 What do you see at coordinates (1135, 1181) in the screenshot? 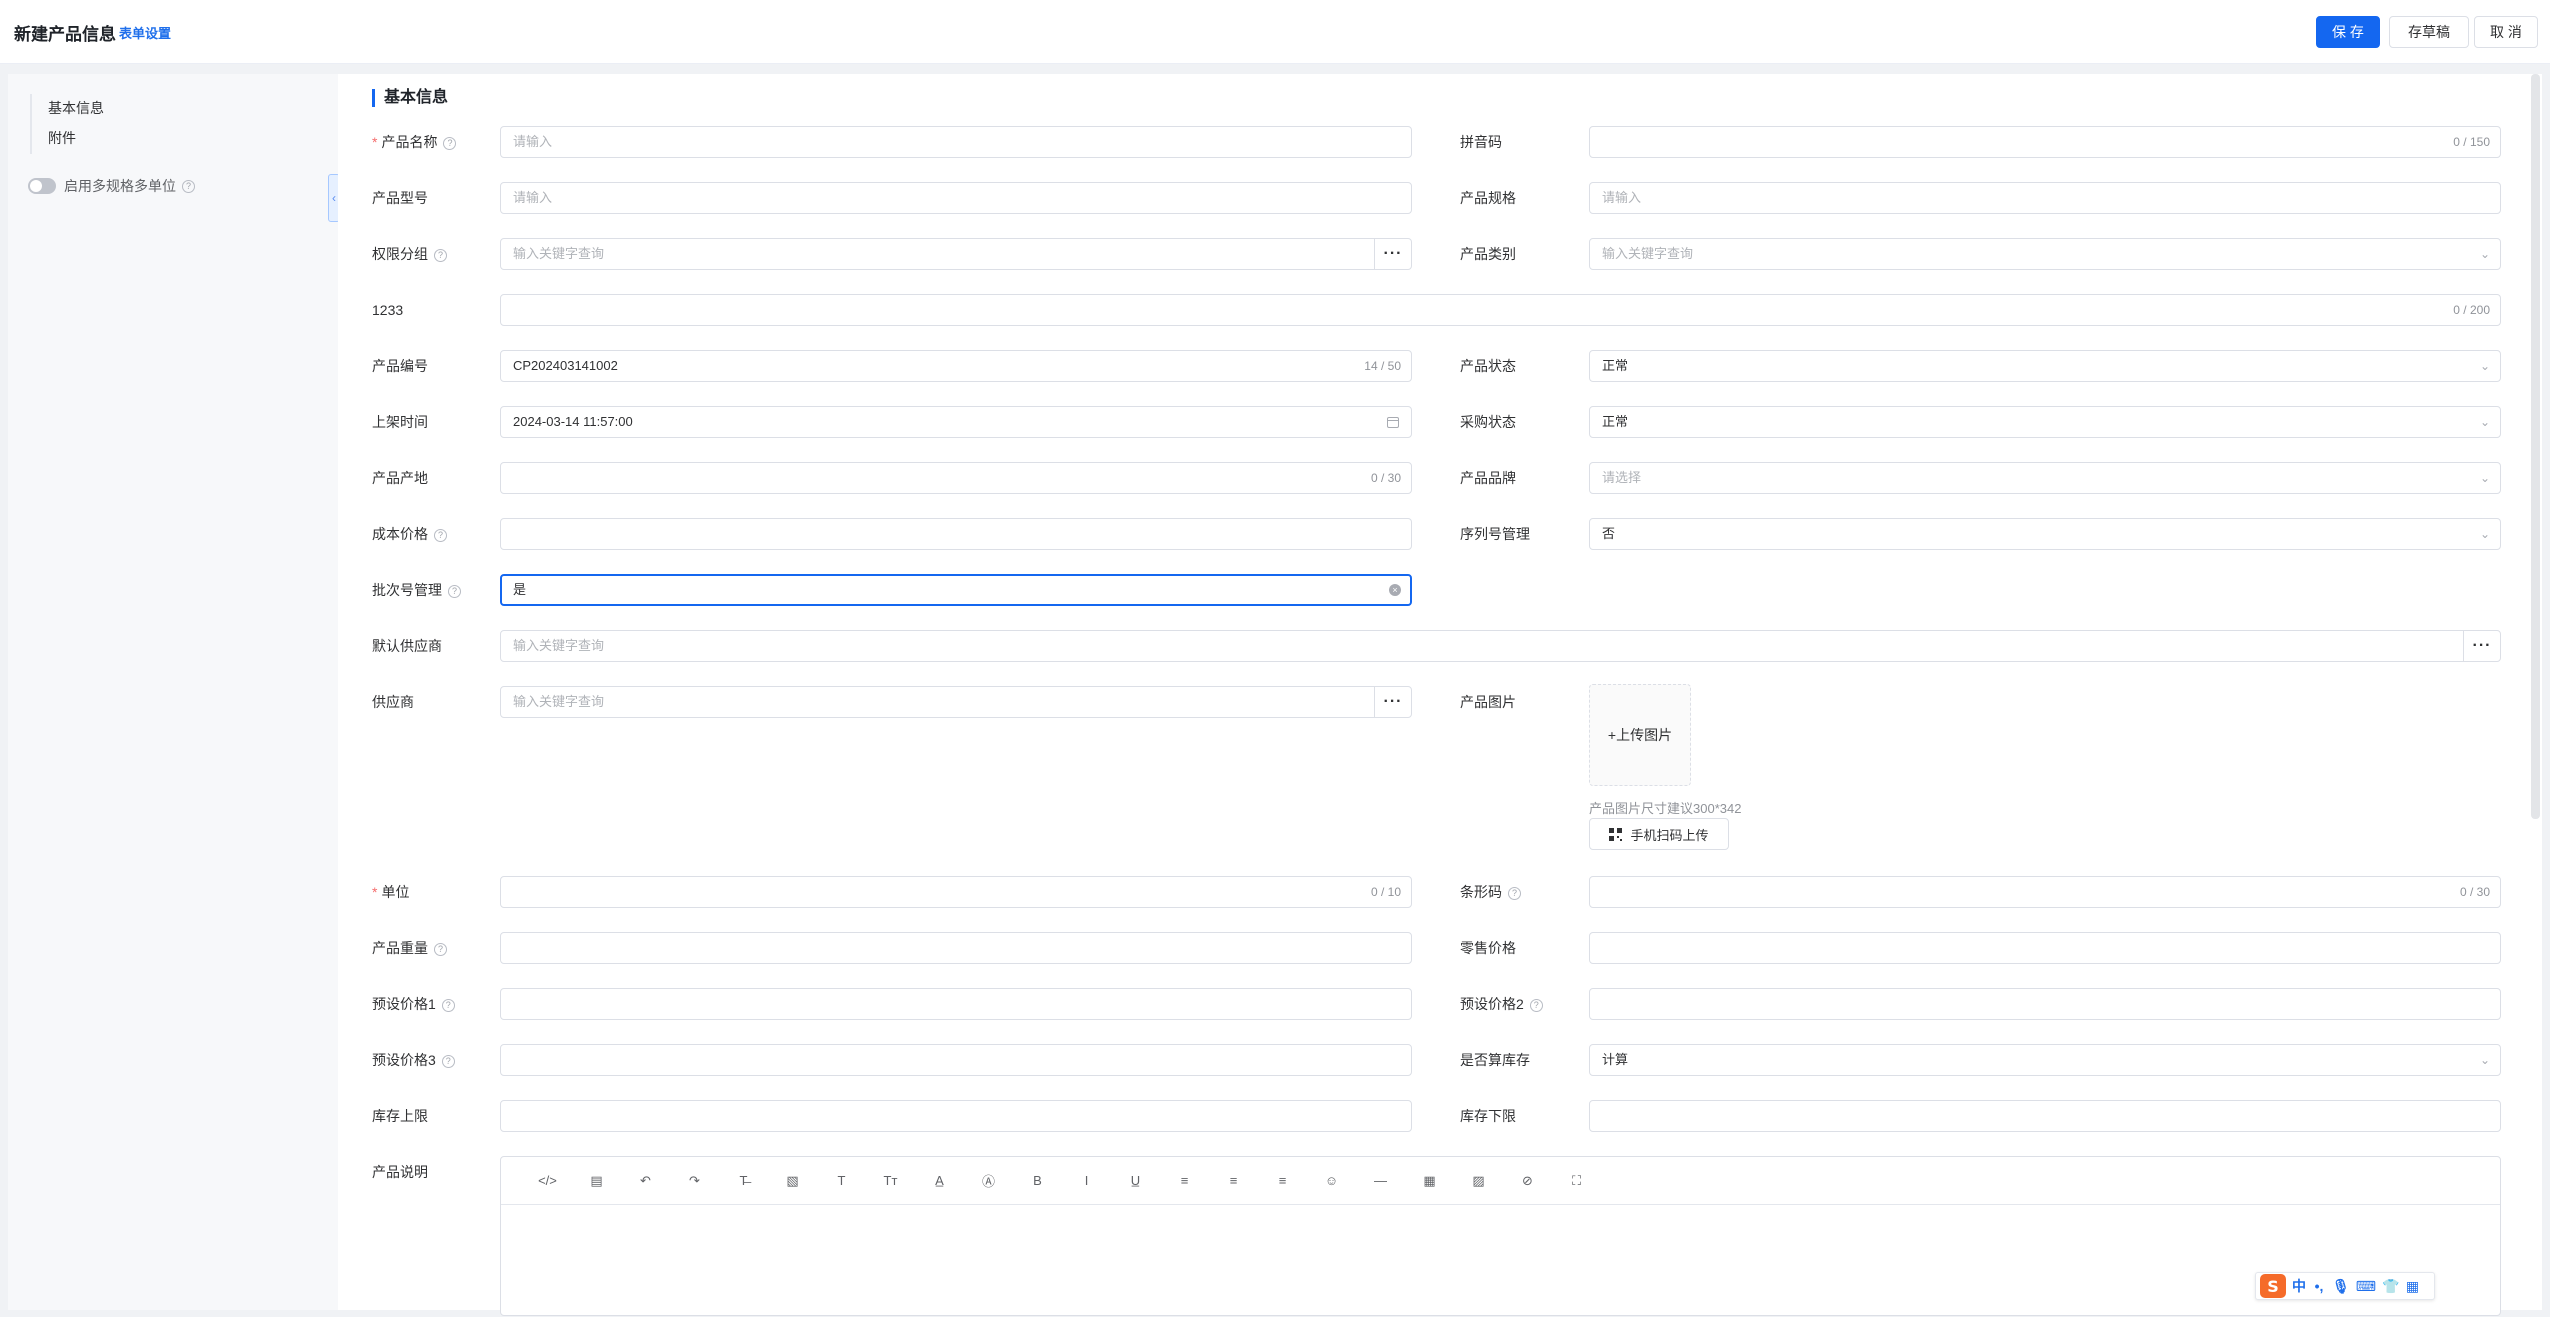
I see `underline-icon: U̲` at bounding box center [1135, 1181].